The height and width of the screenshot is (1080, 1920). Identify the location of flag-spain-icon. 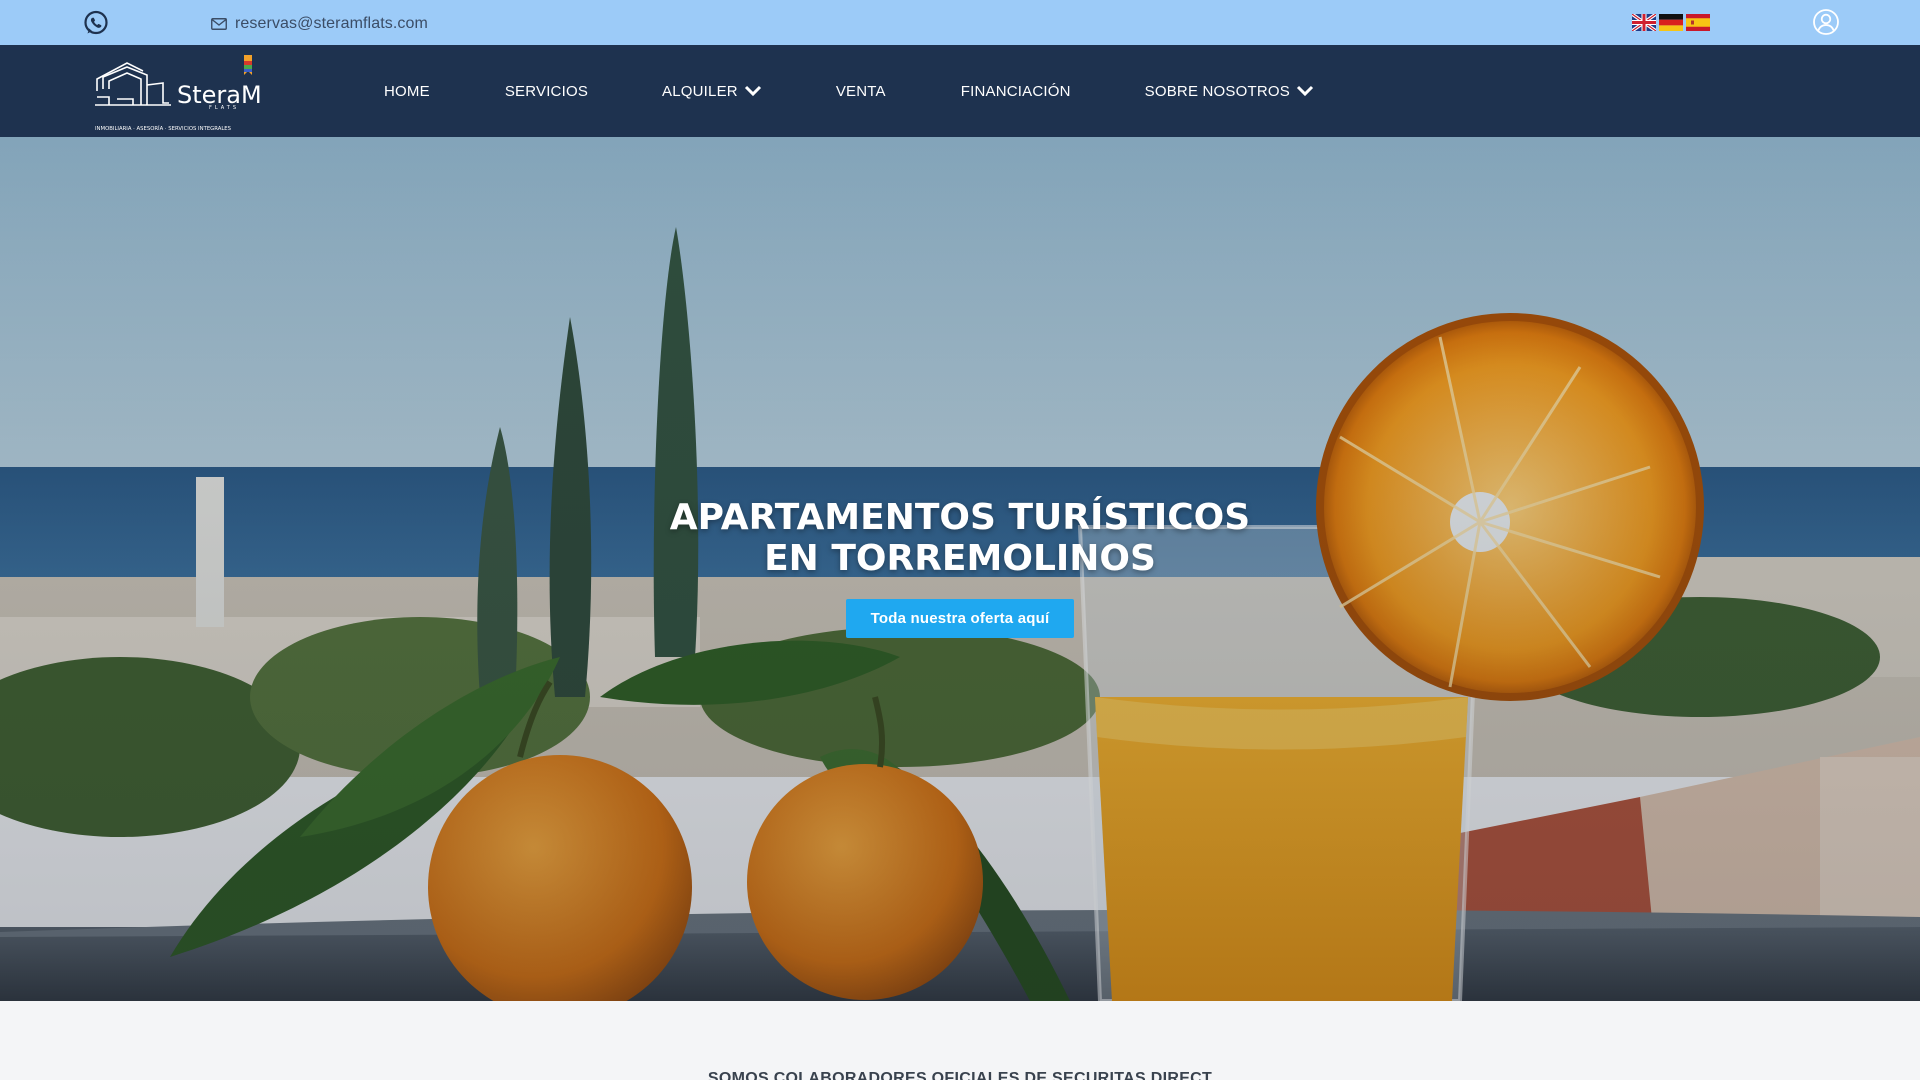
(1698, 22).